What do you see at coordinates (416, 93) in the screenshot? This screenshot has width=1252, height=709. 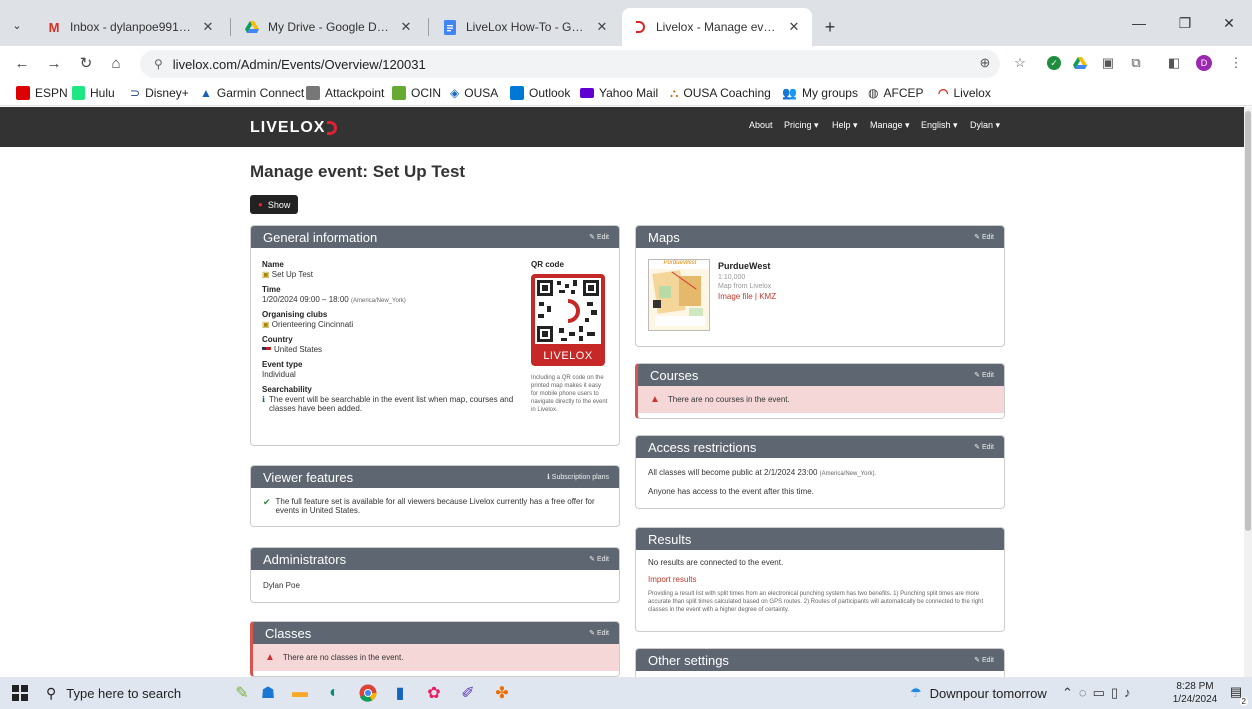 I see `bookmark-ocin: OCIN` at bounding box center [416, 93].